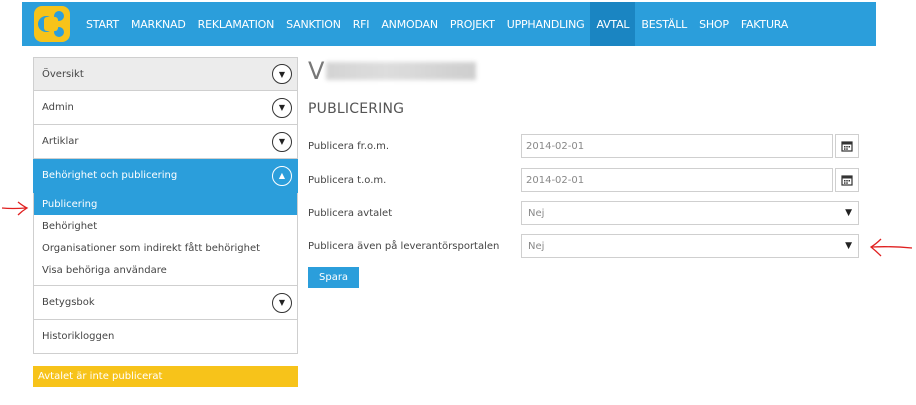 The height and width of the screenshot is (405, 916). Describe the element at coordinates (165, 226) in the screenshot. I see `submenu-item-behorighet: Behörighet` at that location.